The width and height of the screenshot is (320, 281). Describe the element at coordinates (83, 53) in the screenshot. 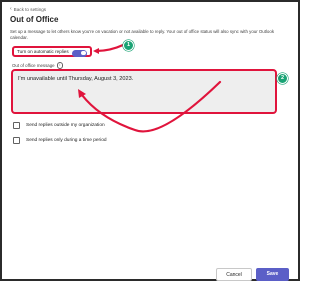

I see `toggle-knob` at that location.